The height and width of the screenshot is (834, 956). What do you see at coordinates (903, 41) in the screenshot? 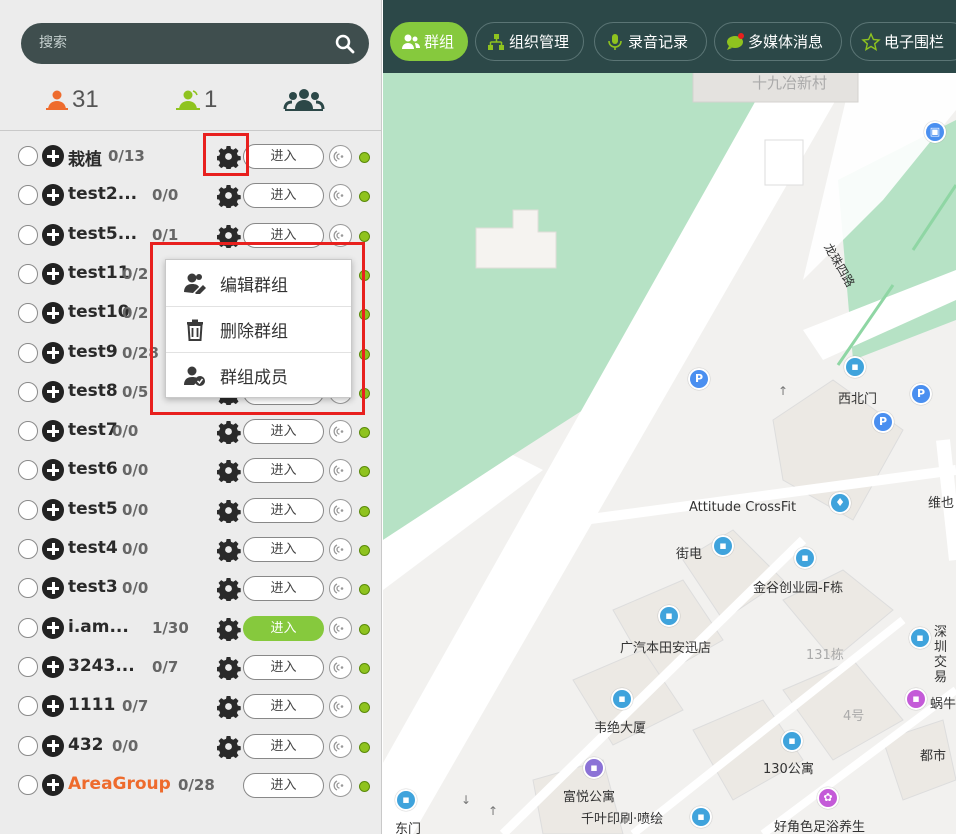
I see `tab-fence: 电子围栏` at bounding box center [903, 41].